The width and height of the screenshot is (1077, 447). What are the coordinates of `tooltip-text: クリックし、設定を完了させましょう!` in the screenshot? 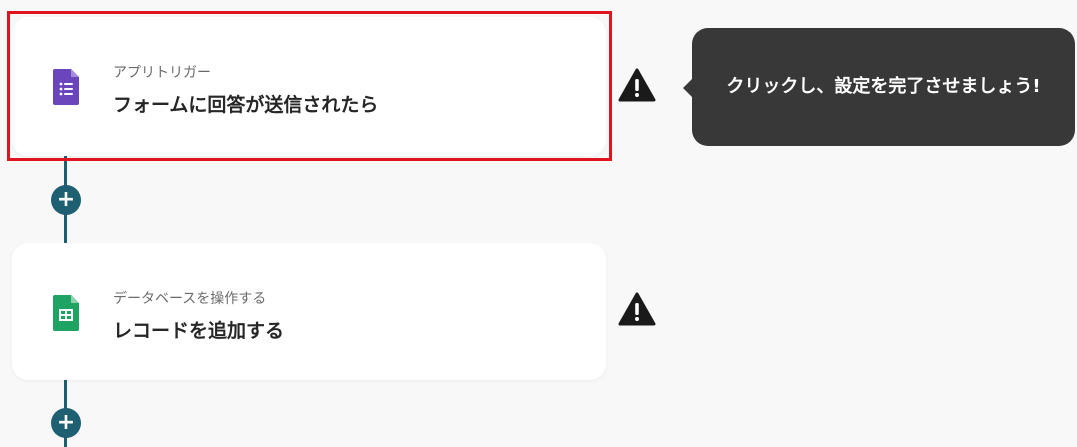 It's located at (883, 86).